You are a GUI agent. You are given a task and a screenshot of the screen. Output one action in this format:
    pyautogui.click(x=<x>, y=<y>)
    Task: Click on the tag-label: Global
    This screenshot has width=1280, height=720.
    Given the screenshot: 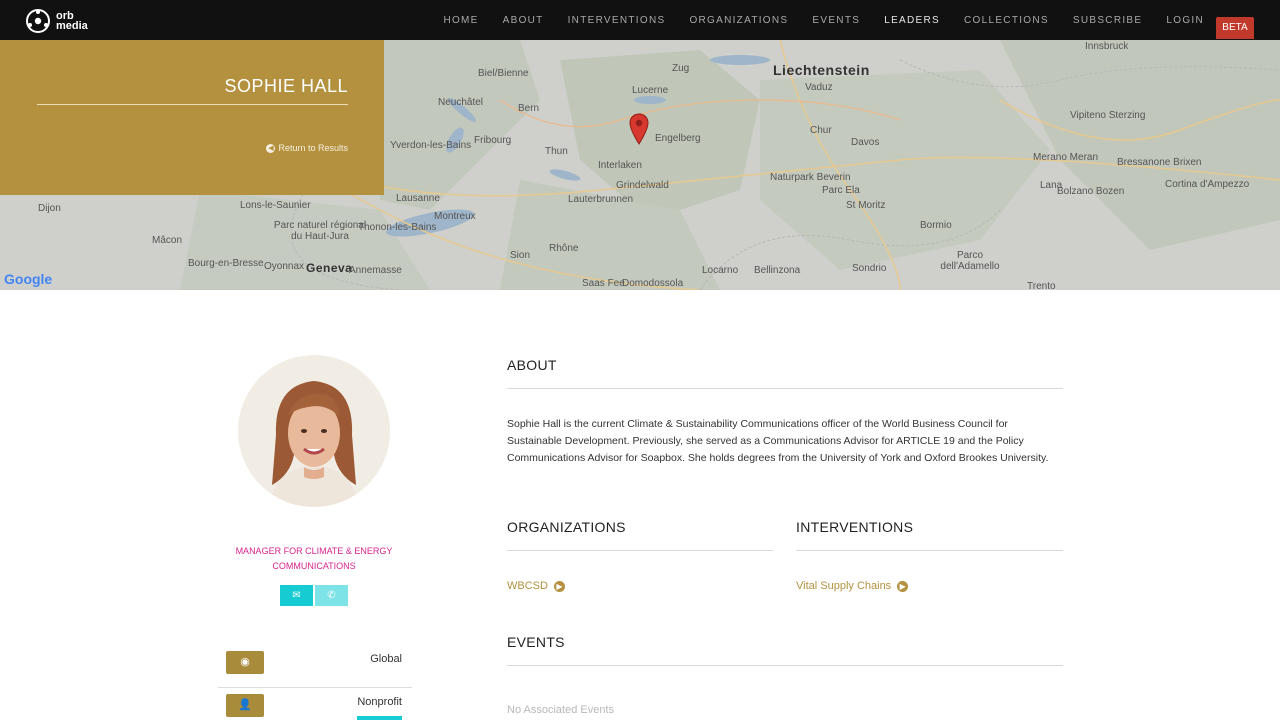 What is the action you would take?
    pyautogui.click(x=386, y=659)
    